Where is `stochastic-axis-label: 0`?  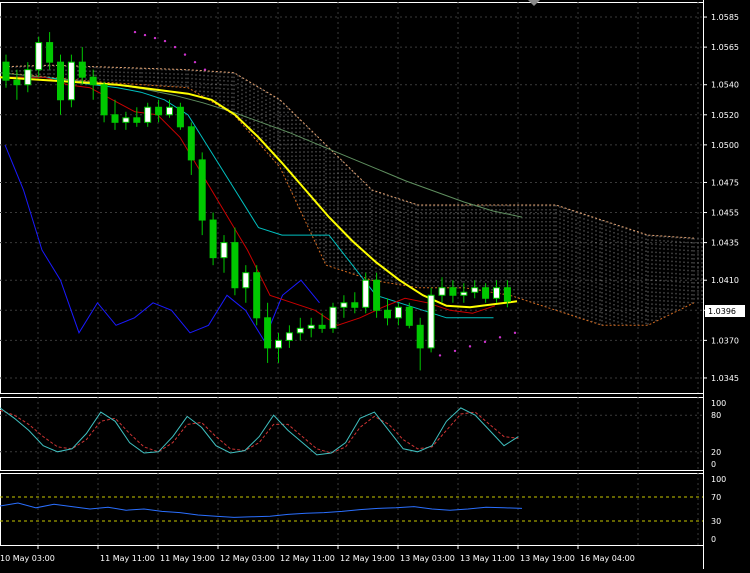 stochastic-axis-label: 0 is located at coordinates (713, 464).